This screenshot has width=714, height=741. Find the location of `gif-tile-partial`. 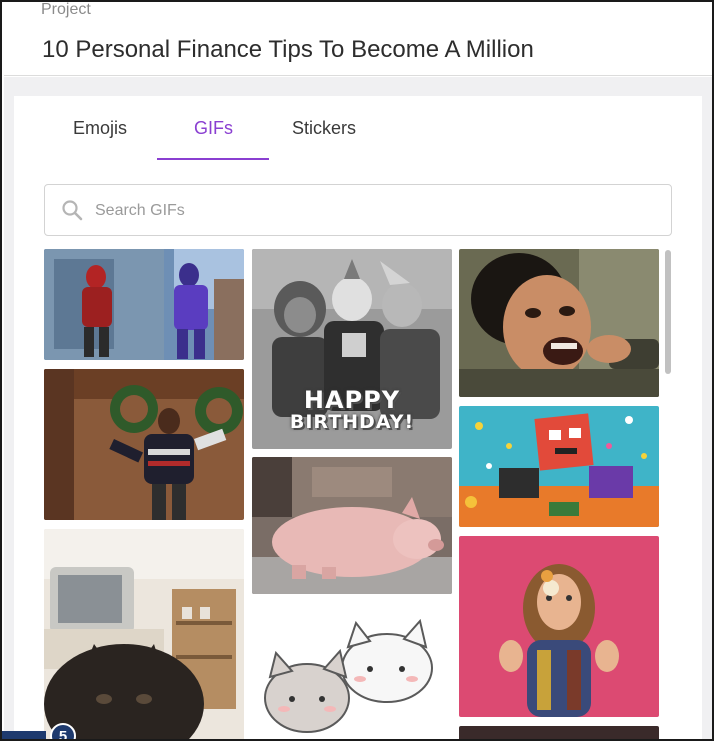

gif-tile-partial is located at coordinates (559, 732).